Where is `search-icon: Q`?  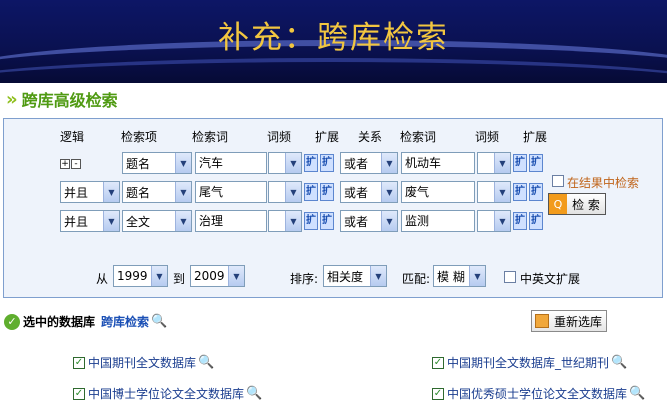
search-icon: Q is located at coordinates (558, 204).